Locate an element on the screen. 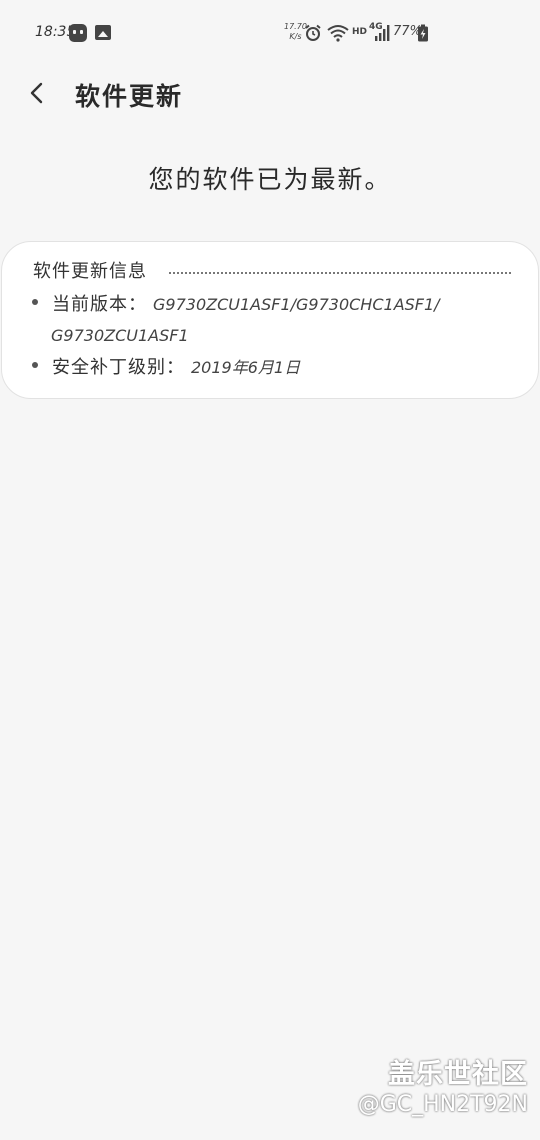  notification-app-icon is located at coordinates (78, 33).